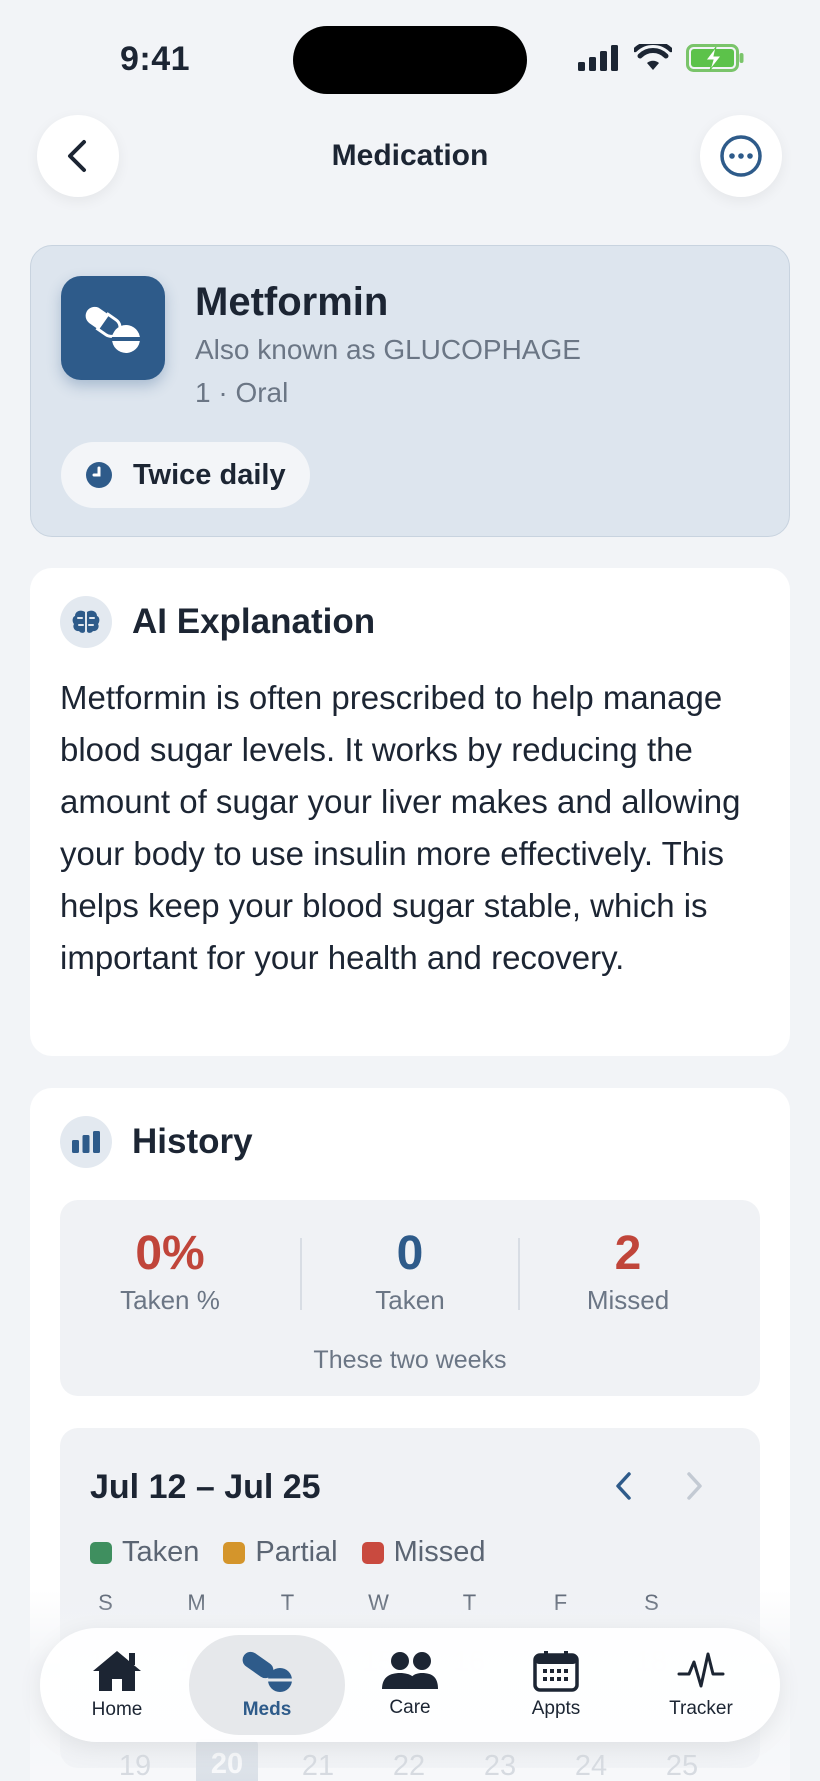  What do you see at coordinates (715, 58) in the screenshot?
I see `battery-charging-icon` at bounding box center [715, 58].